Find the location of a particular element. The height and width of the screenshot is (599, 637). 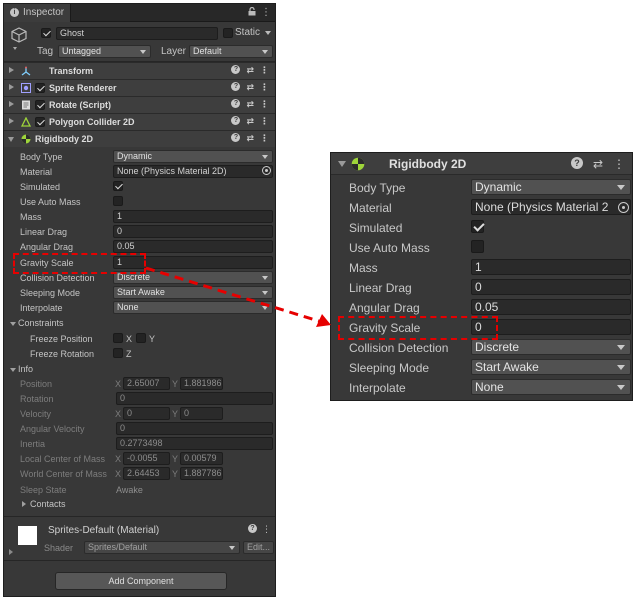

game-object-cube-icon is located at coordinates (19, 35).